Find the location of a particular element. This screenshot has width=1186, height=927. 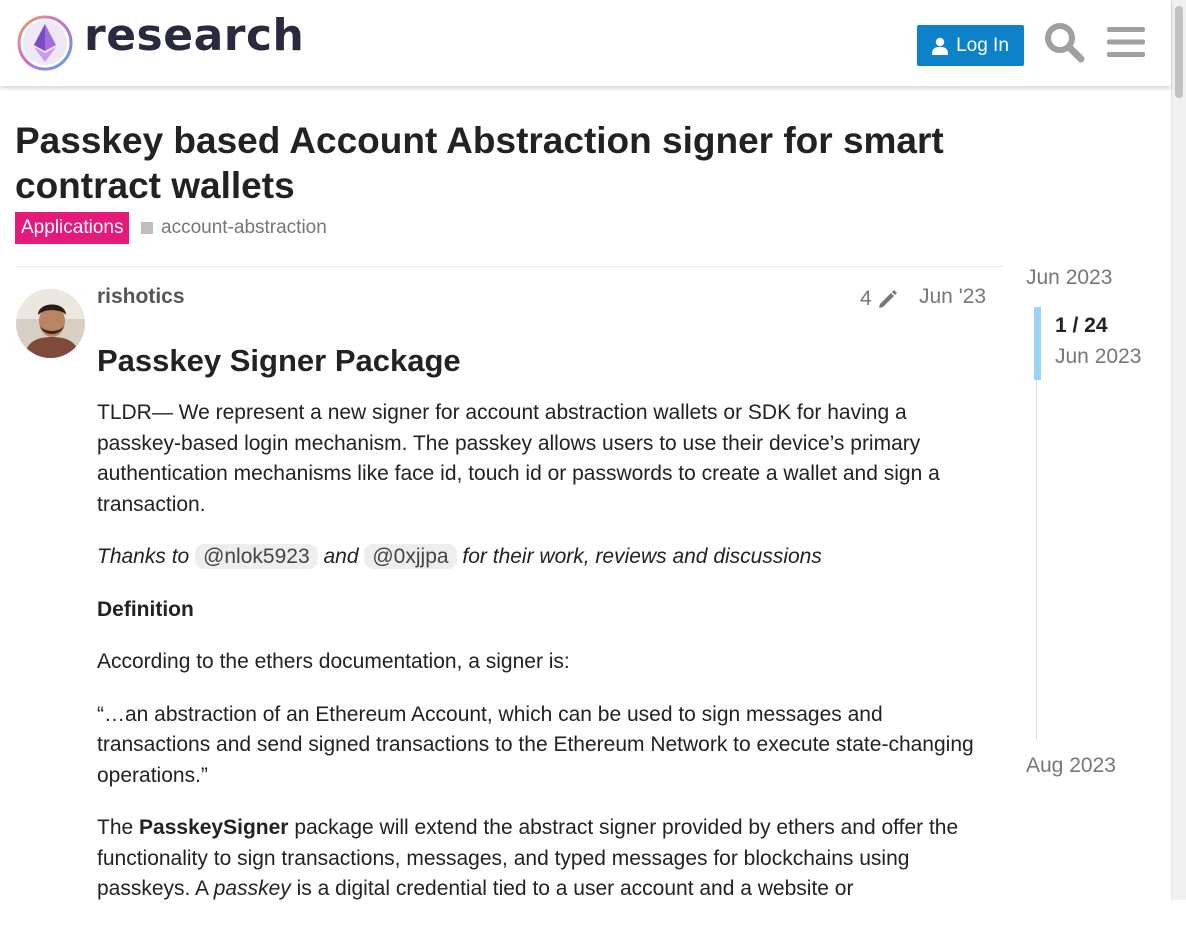

definition-heading: Definition is located at coordinates (542, 610).